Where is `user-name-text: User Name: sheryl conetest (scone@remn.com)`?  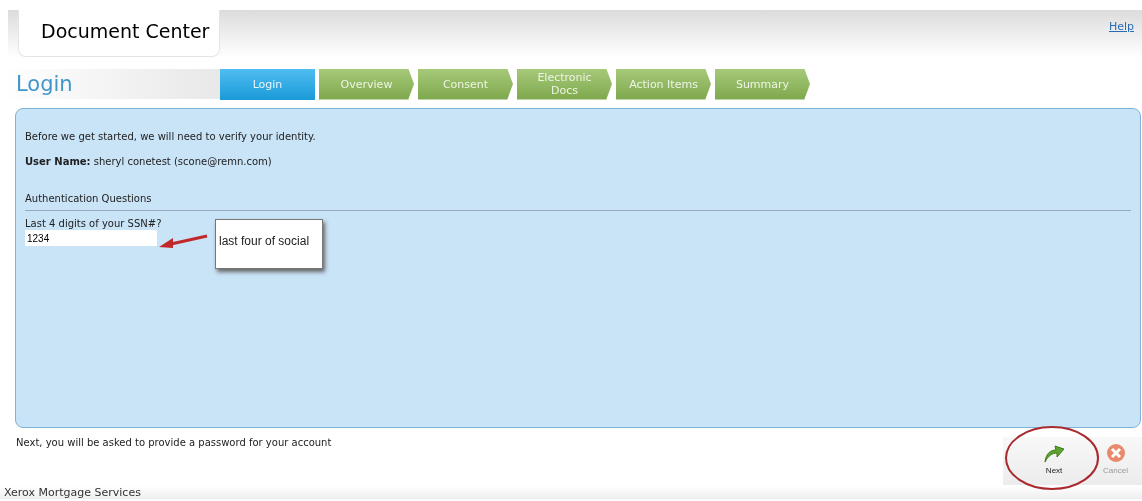 user-name-text: User Name: sheryl conetest (scone@remn.com) is located at coordinates (149, 161).